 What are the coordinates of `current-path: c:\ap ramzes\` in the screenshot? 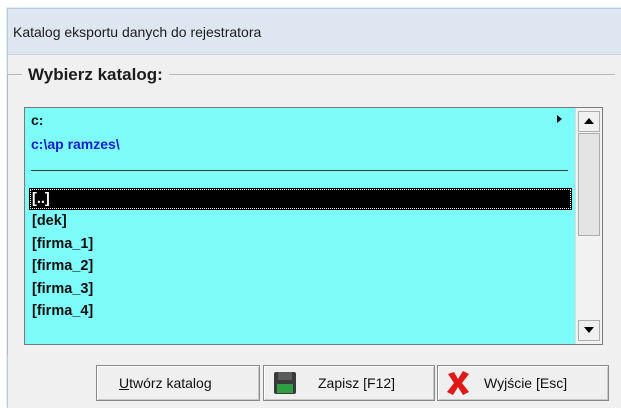 It's located at (75, 144).